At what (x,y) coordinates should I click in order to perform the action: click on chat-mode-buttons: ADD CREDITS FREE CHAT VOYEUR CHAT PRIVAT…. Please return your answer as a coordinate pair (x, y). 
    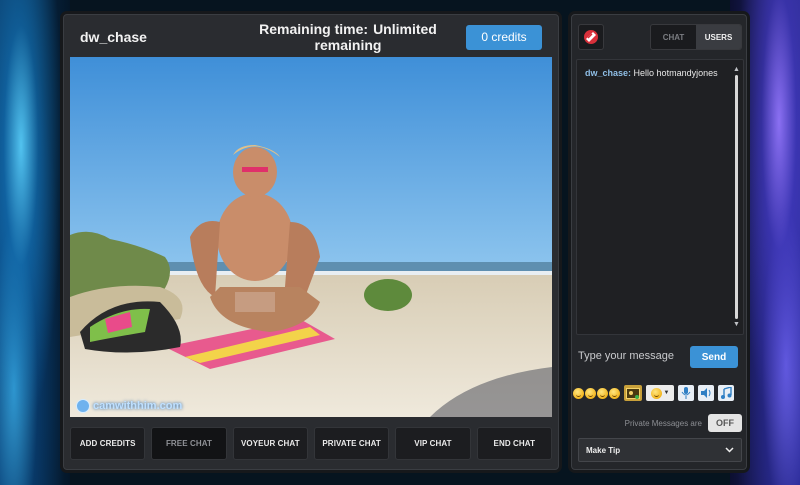
    Looking at the image, I should click on (311, 443).